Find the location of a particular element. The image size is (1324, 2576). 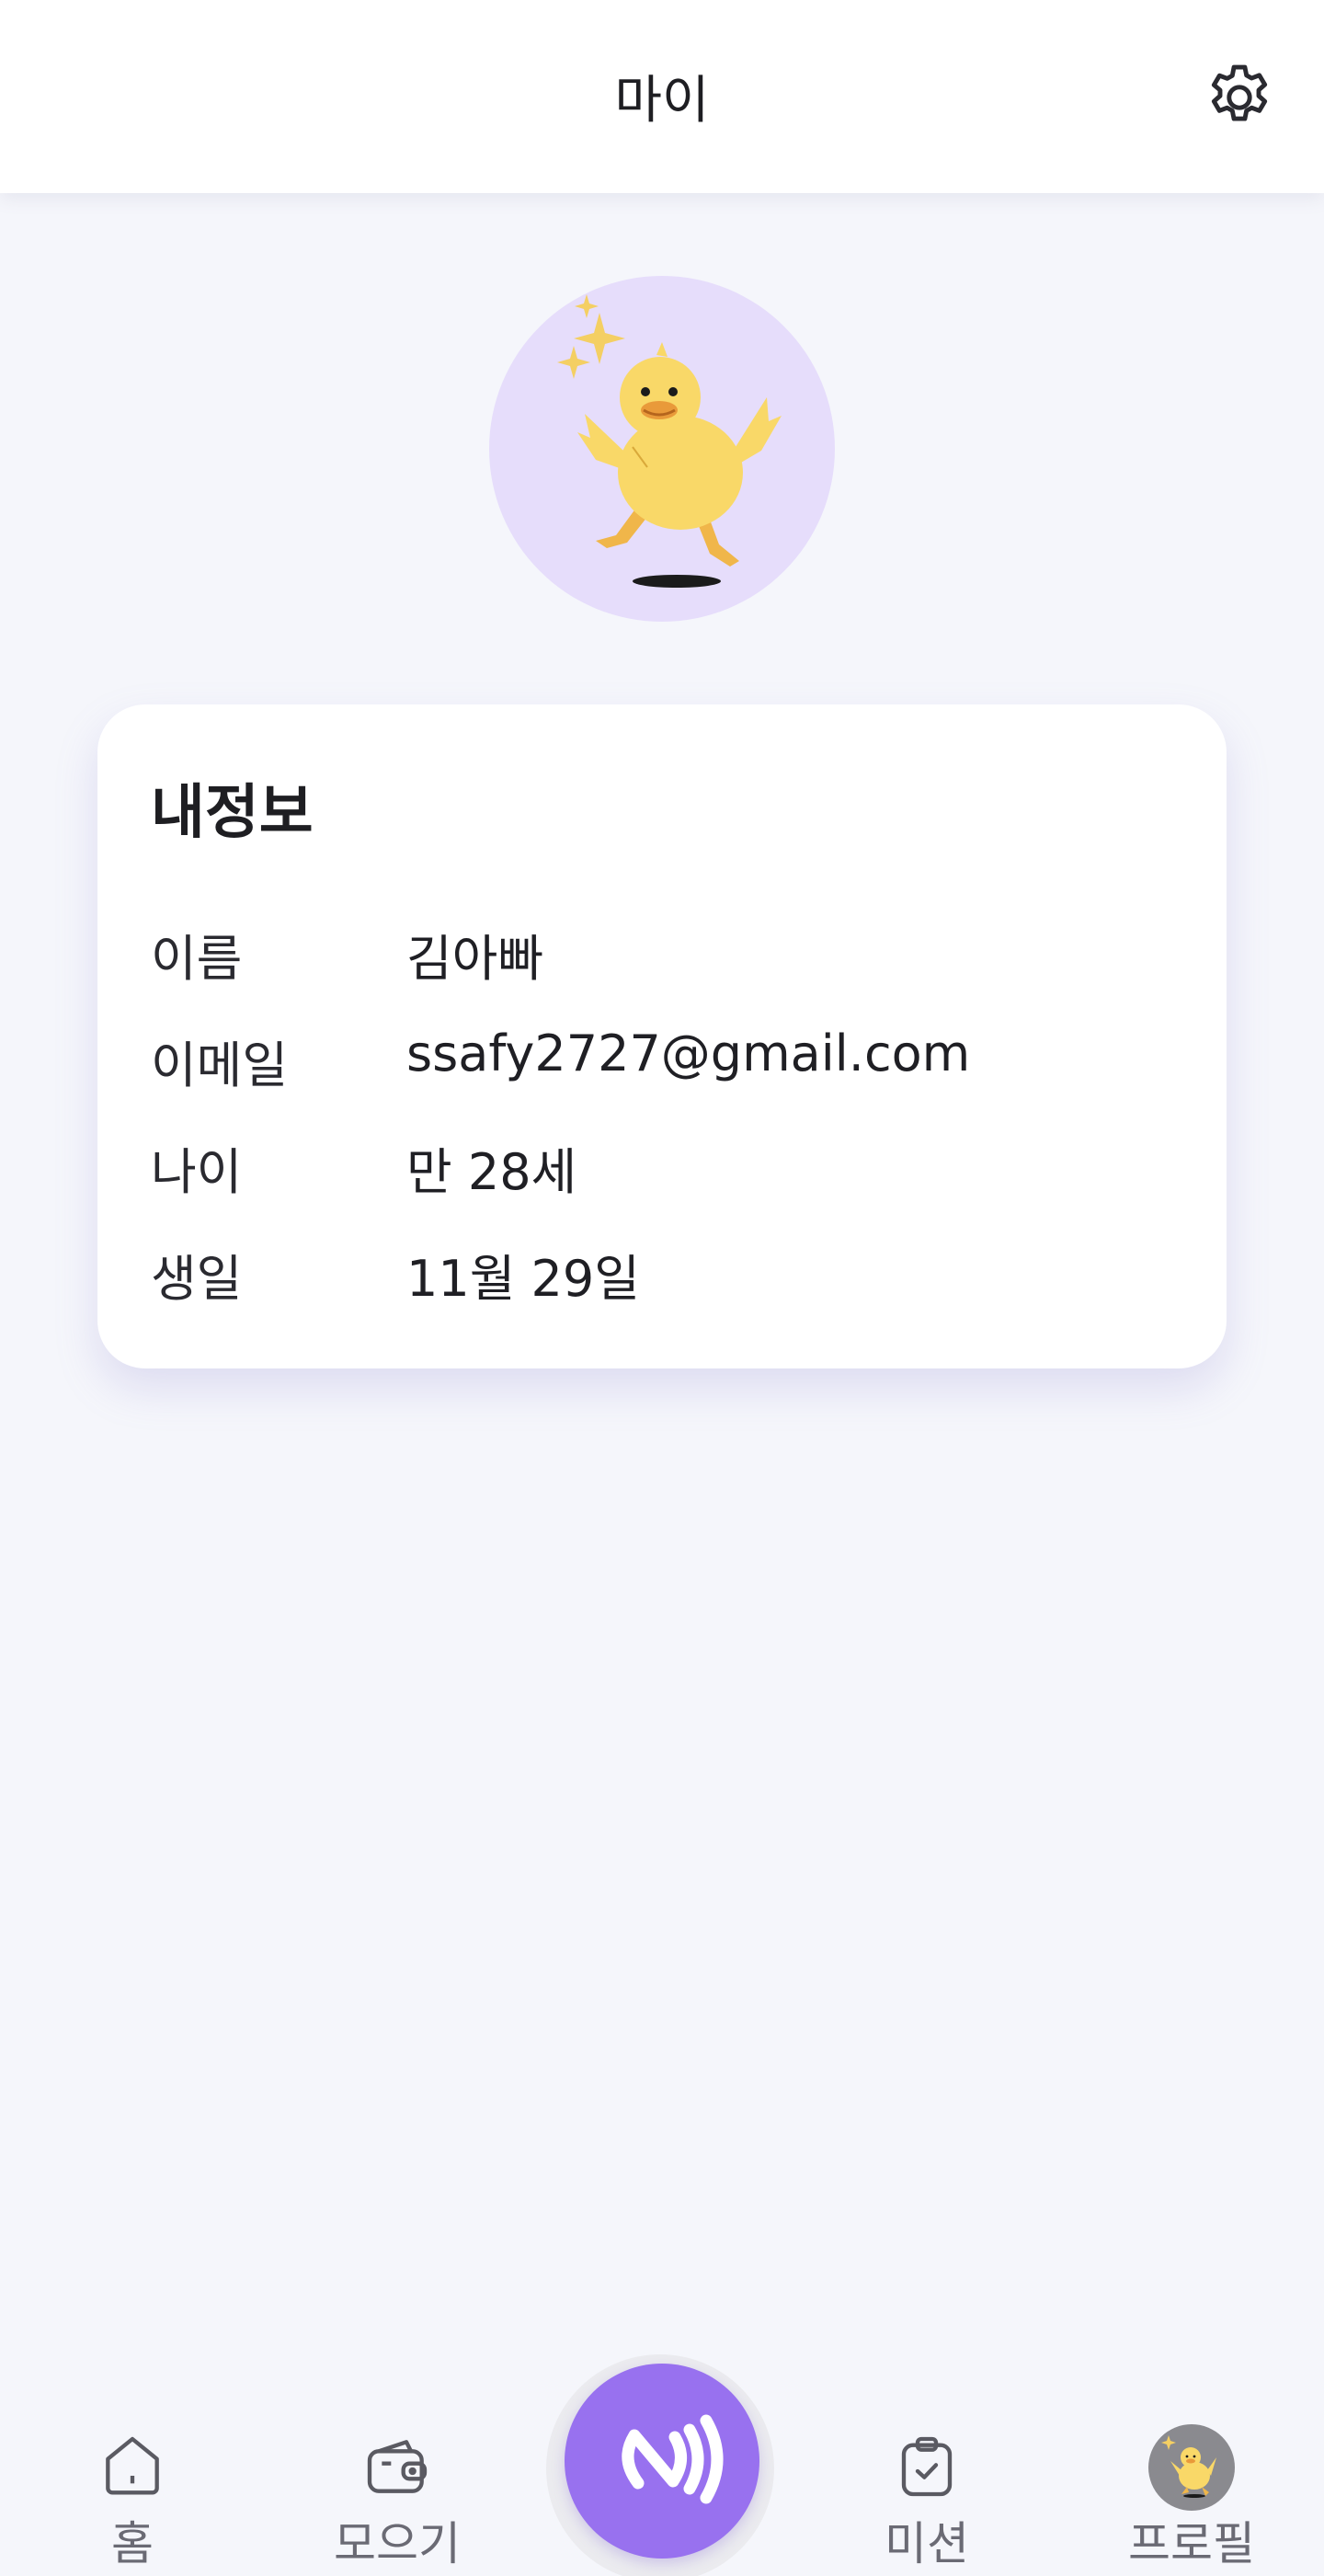

tab-profile: 프로필 is located at coordinates (1192, 2465).